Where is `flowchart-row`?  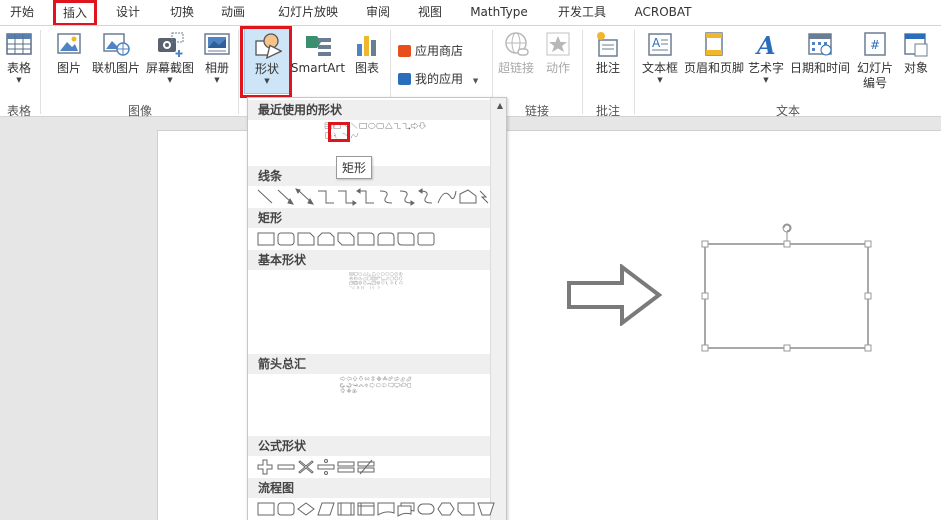 flowchart-row is located at coordinates (376, 509).